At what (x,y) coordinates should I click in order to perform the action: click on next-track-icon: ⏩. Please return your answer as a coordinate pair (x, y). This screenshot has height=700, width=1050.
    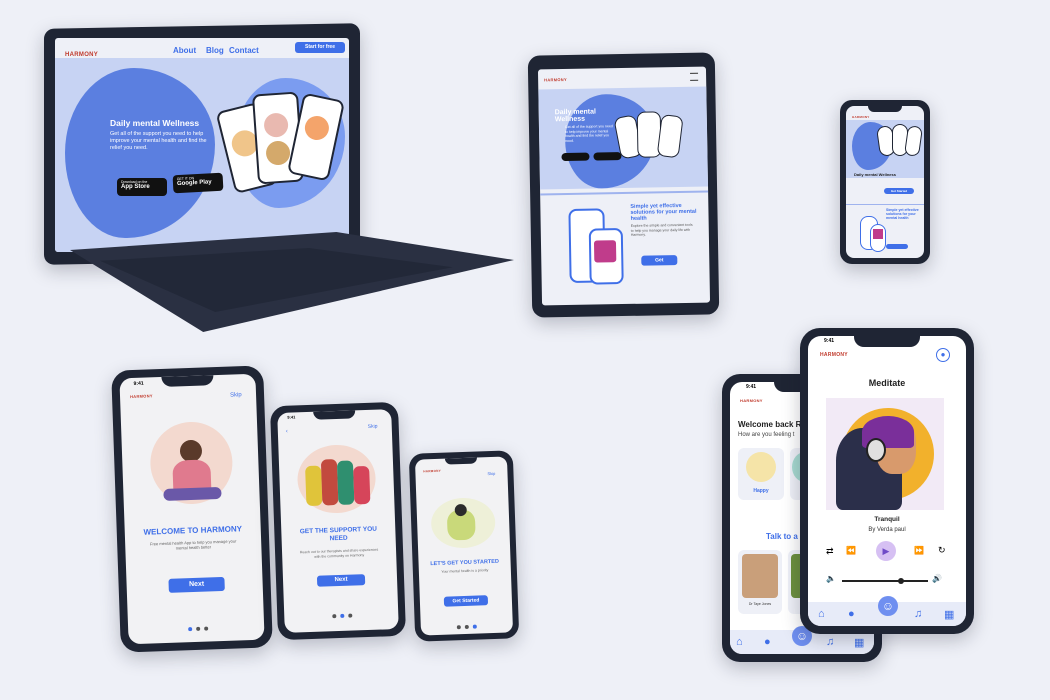
    Looking at the image, I should click on (919, 550).